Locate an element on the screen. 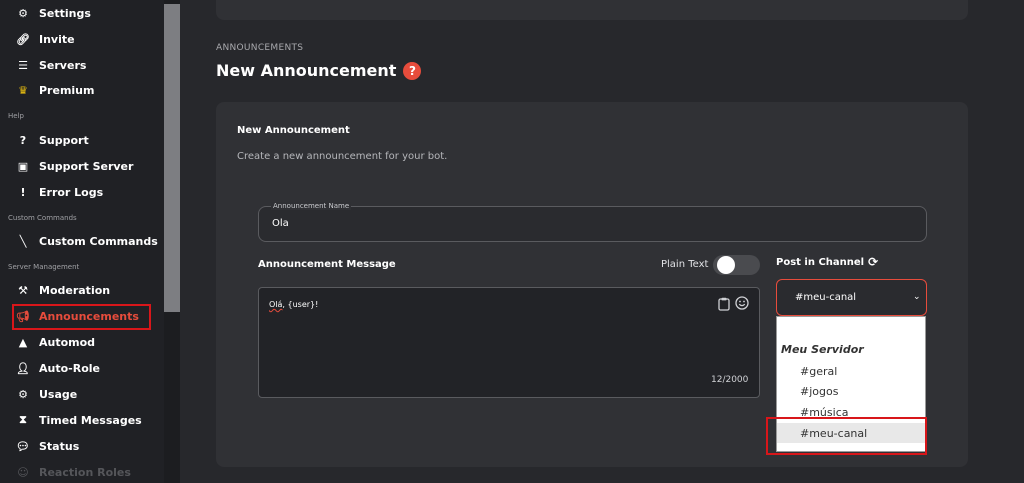  page-title: New Announcement ? is located at coordinates (319, 70).